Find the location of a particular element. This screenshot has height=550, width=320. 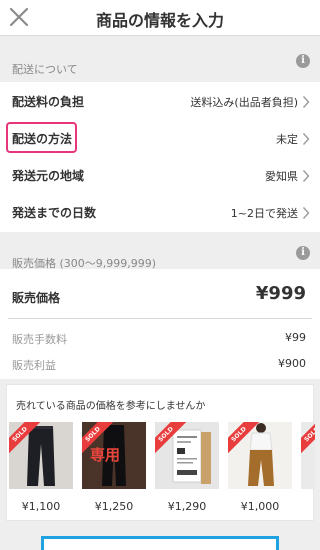

profit-label: 販売利益 is located at coordinates (34, 365).